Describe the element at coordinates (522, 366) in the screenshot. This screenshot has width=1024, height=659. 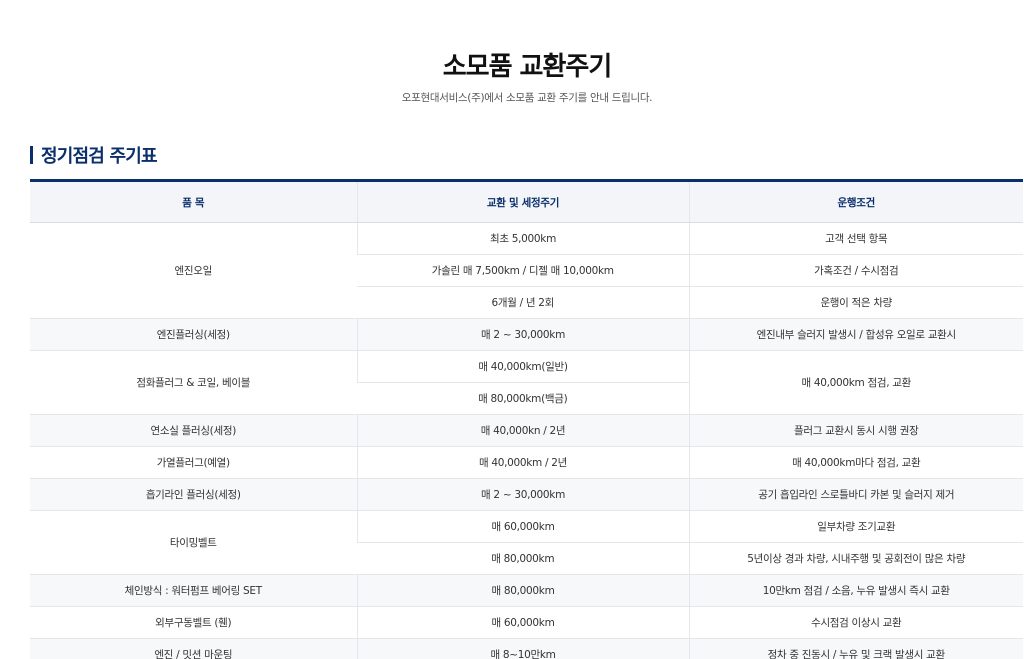
I see `cycle-cell: 매 40,000km(일반)` at that location.